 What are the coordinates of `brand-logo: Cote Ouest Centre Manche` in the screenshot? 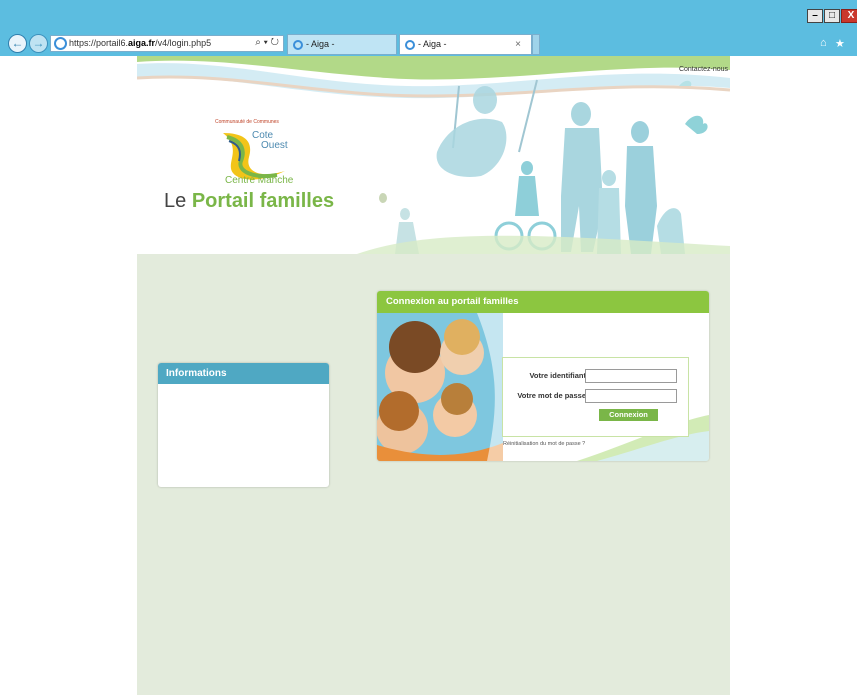 It's located at (264, 161).